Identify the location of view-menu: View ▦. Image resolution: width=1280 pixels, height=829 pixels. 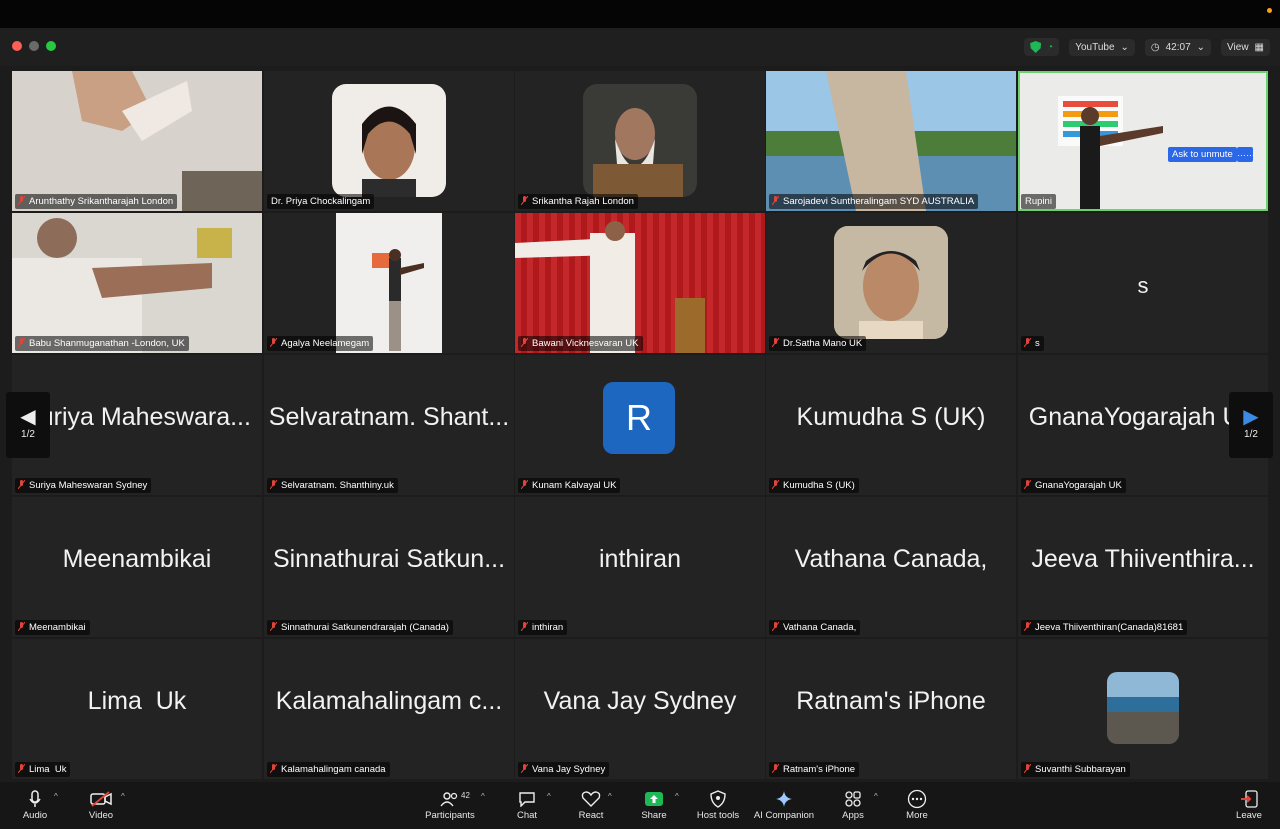
(1245, 47).